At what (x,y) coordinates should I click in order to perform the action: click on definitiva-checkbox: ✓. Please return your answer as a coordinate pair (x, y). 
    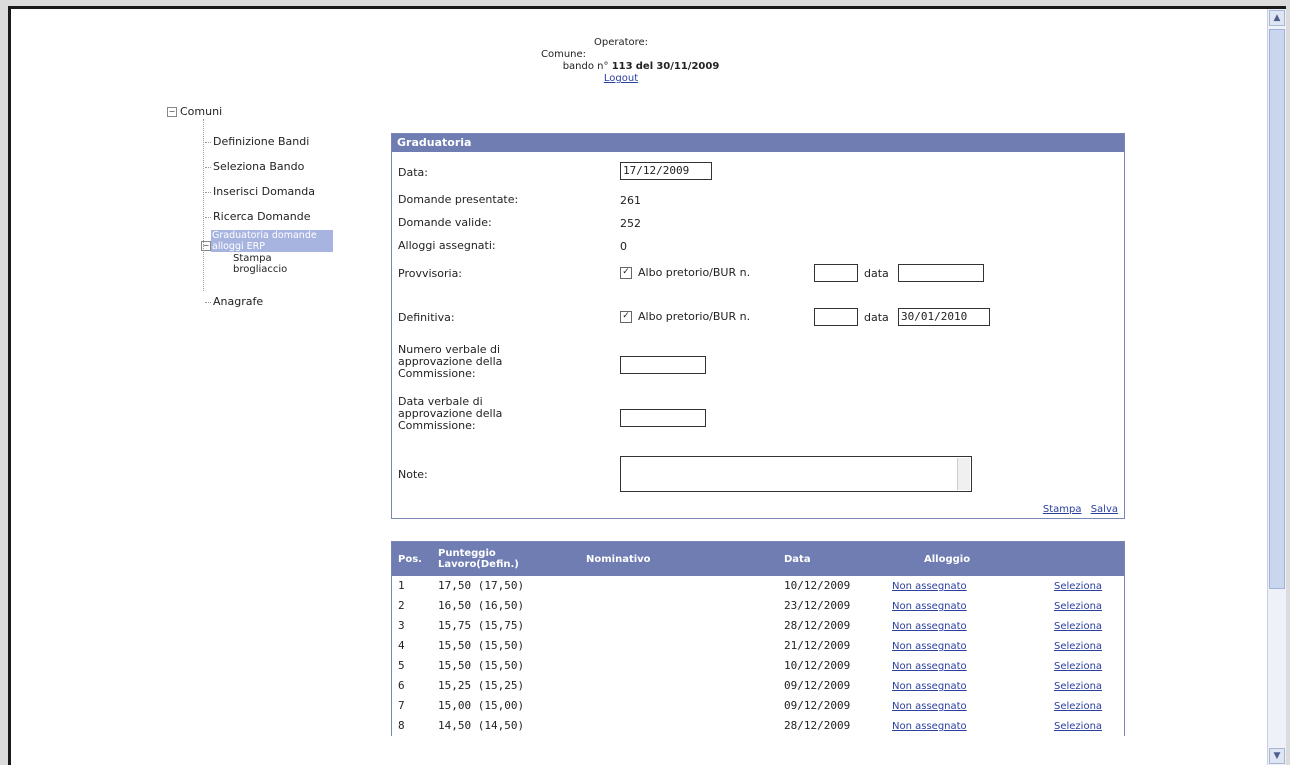
    Looking at the image, I should click on (626, 317).